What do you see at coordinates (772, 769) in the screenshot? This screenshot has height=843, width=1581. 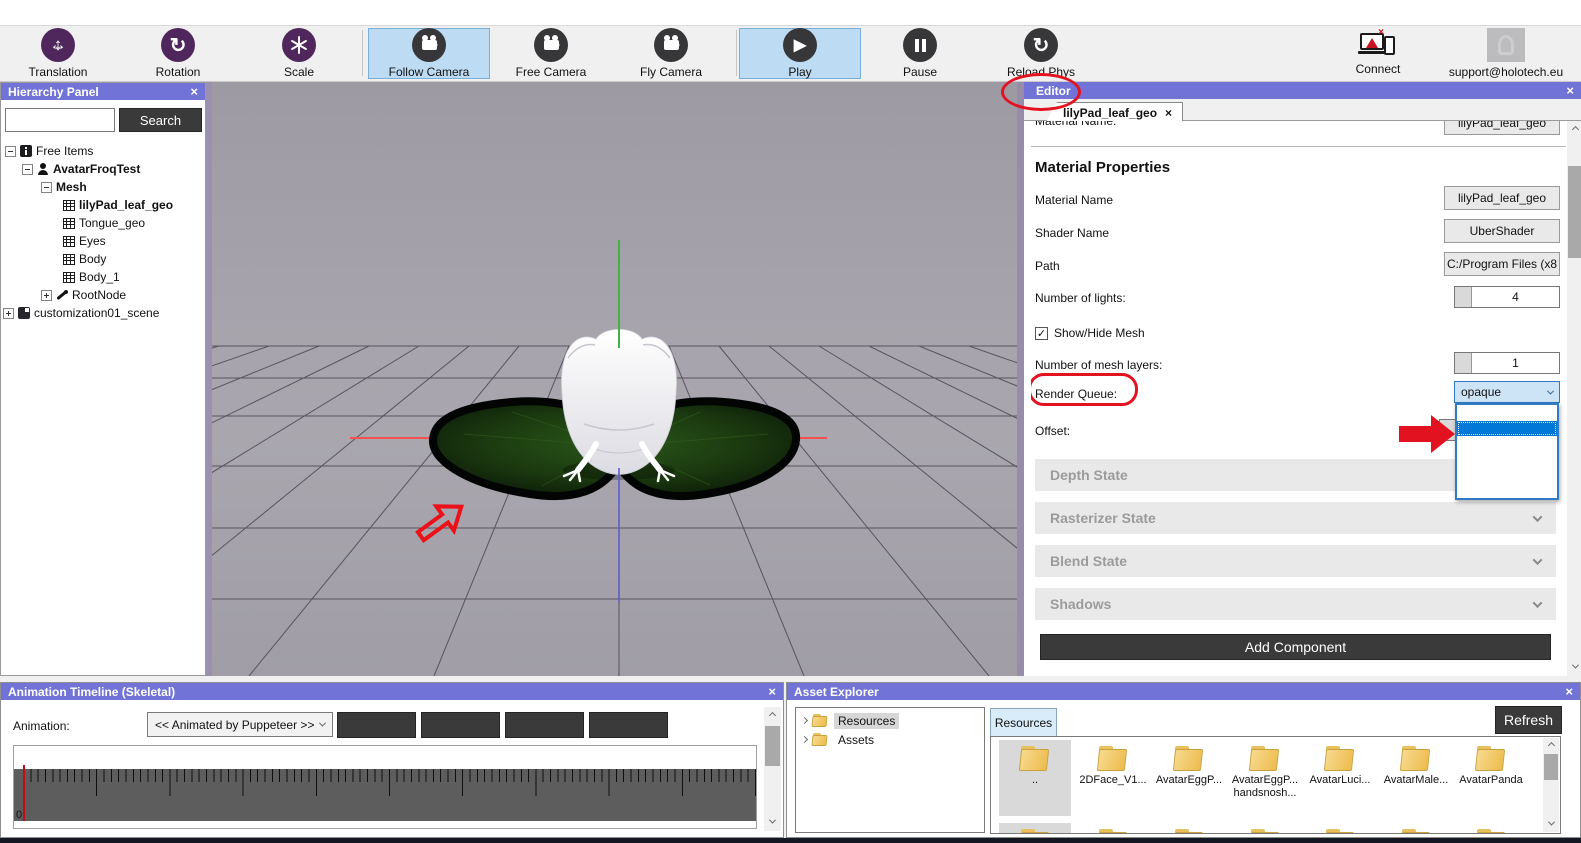 I see `timeline-scrollbar` at bounding box center [772, 769].